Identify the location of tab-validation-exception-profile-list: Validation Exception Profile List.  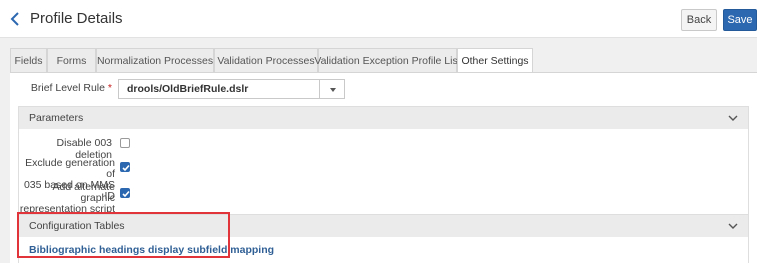
(387, 60).